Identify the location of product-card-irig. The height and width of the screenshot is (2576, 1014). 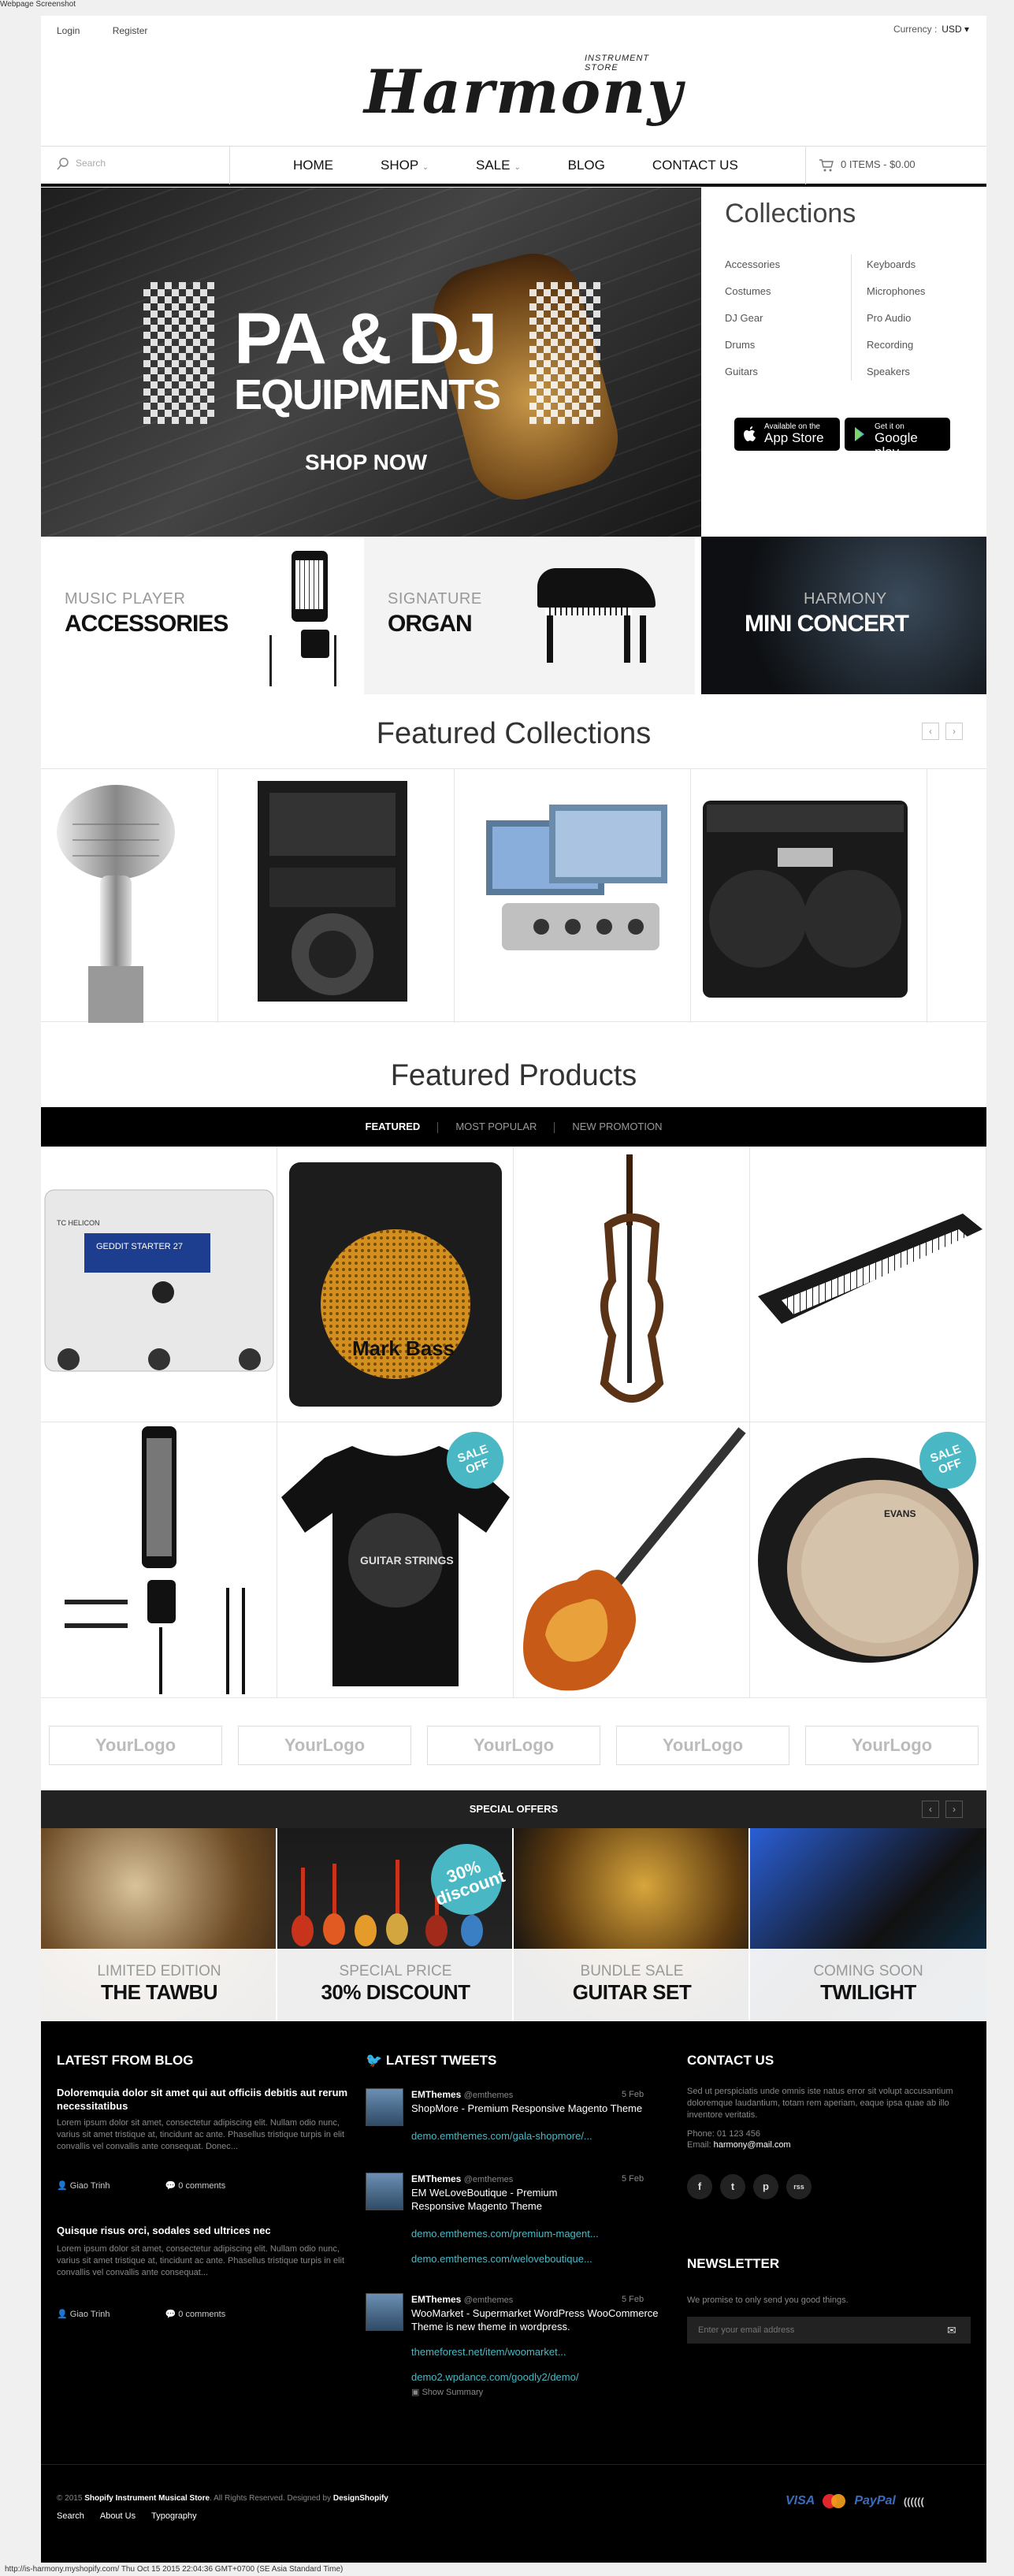
(159, 1560).